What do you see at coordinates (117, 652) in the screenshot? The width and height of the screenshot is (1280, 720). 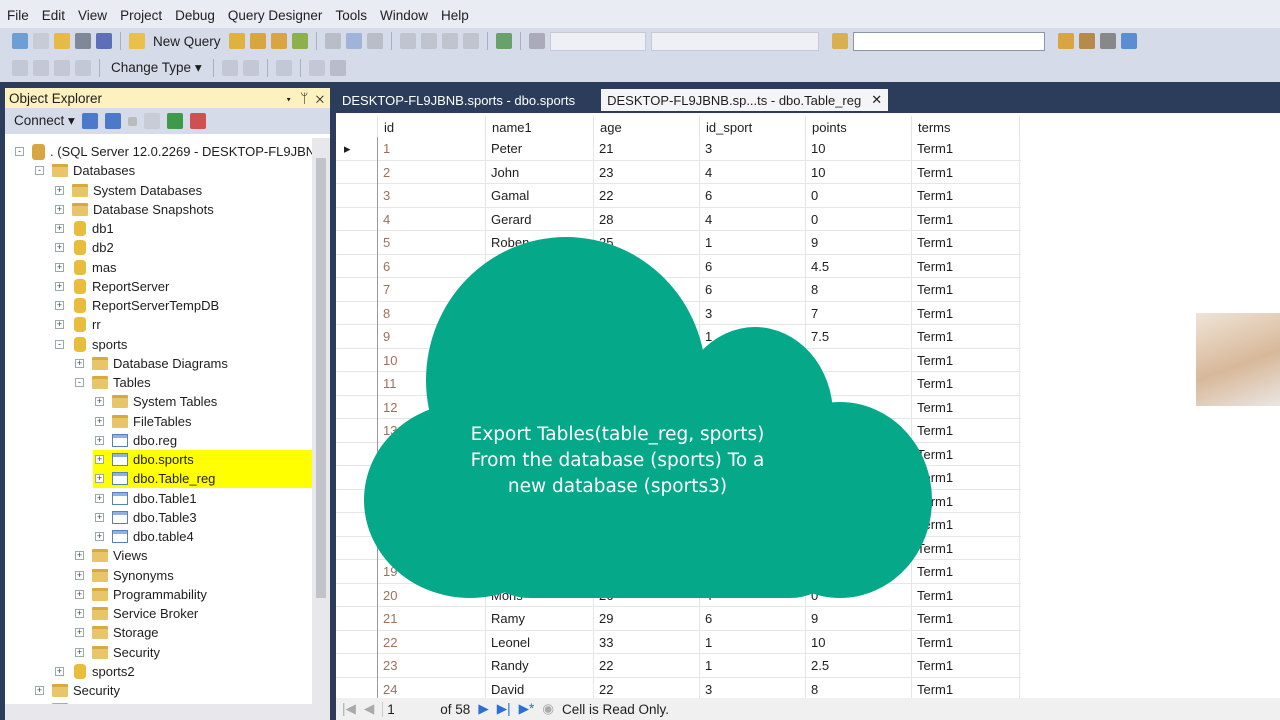 I see `tree-node: + Security` at bounding box center [117, 652].